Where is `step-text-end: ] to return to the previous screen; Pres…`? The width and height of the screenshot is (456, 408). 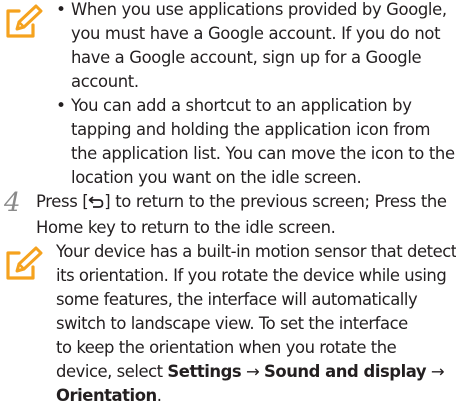 step-text-end: ] to return to the previous screen; Pres… is located at coordinates (275, 201).